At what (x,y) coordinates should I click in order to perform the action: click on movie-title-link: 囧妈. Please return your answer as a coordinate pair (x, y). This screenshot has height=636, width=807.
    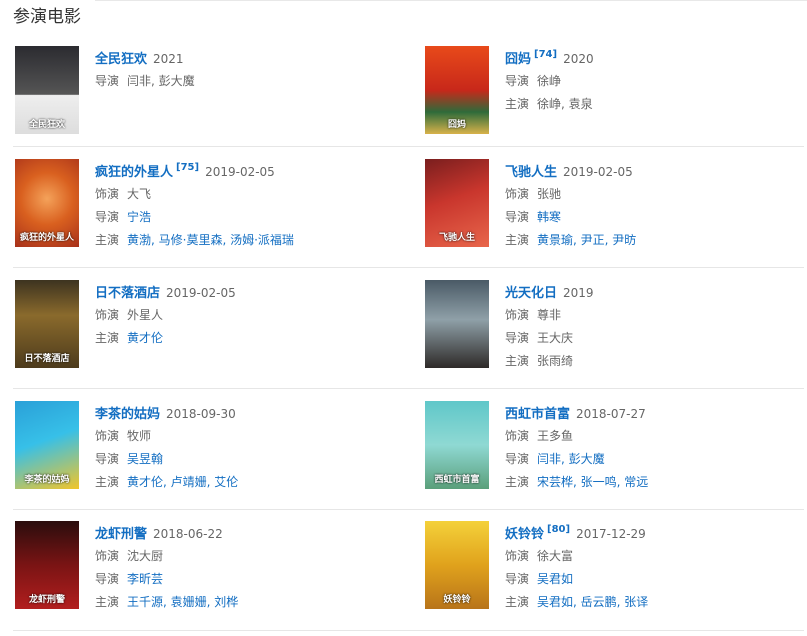
    Looking at the image, I should click on (518, 59).